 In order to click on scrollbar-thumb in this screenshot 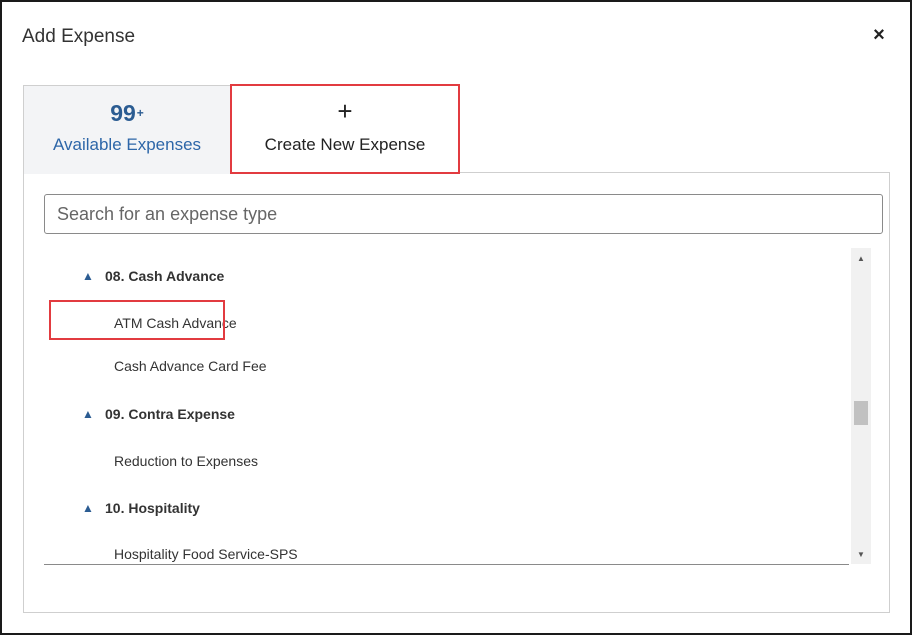, I will do `click(861, 413)`.